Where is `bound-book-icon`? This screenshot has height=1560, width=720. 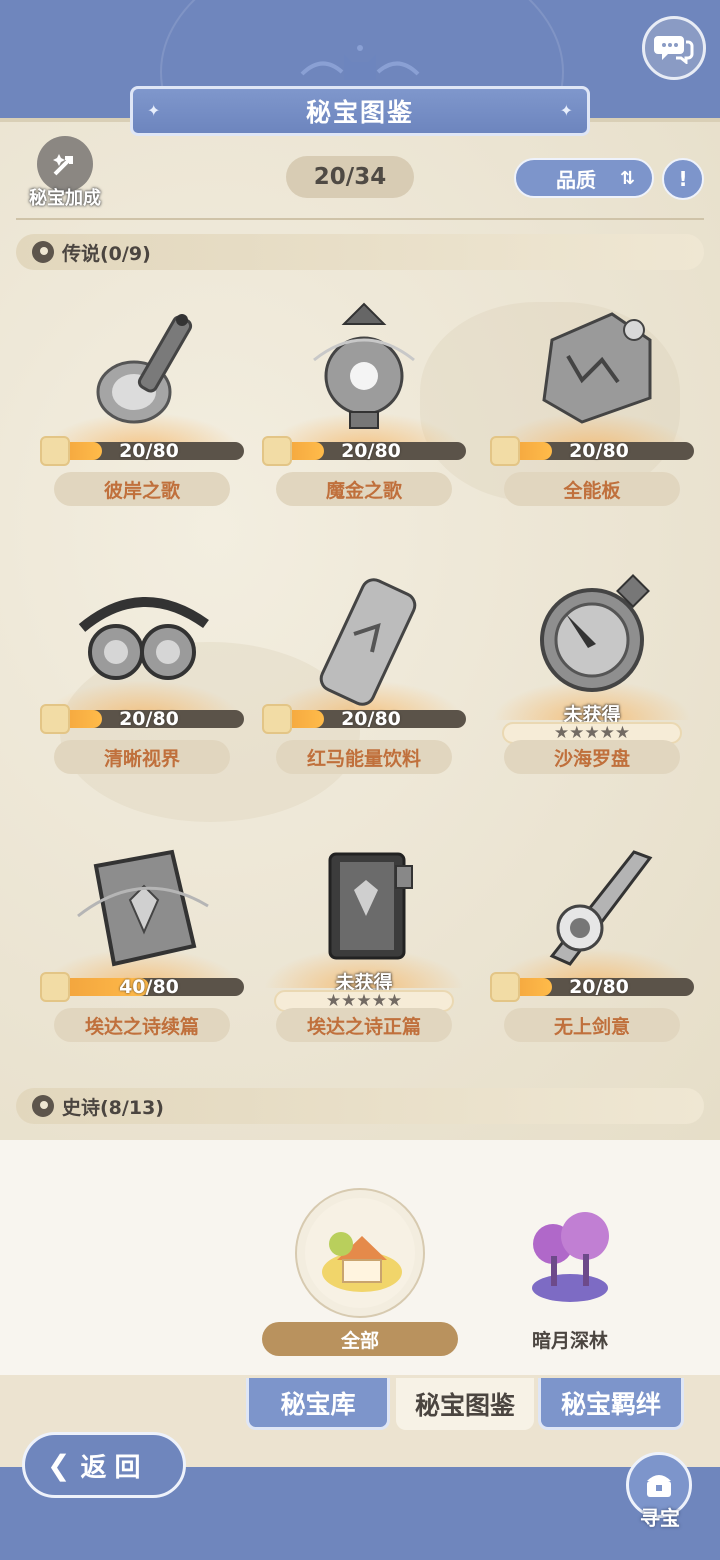 bound-book-icon is located at coordinates (370, 906).